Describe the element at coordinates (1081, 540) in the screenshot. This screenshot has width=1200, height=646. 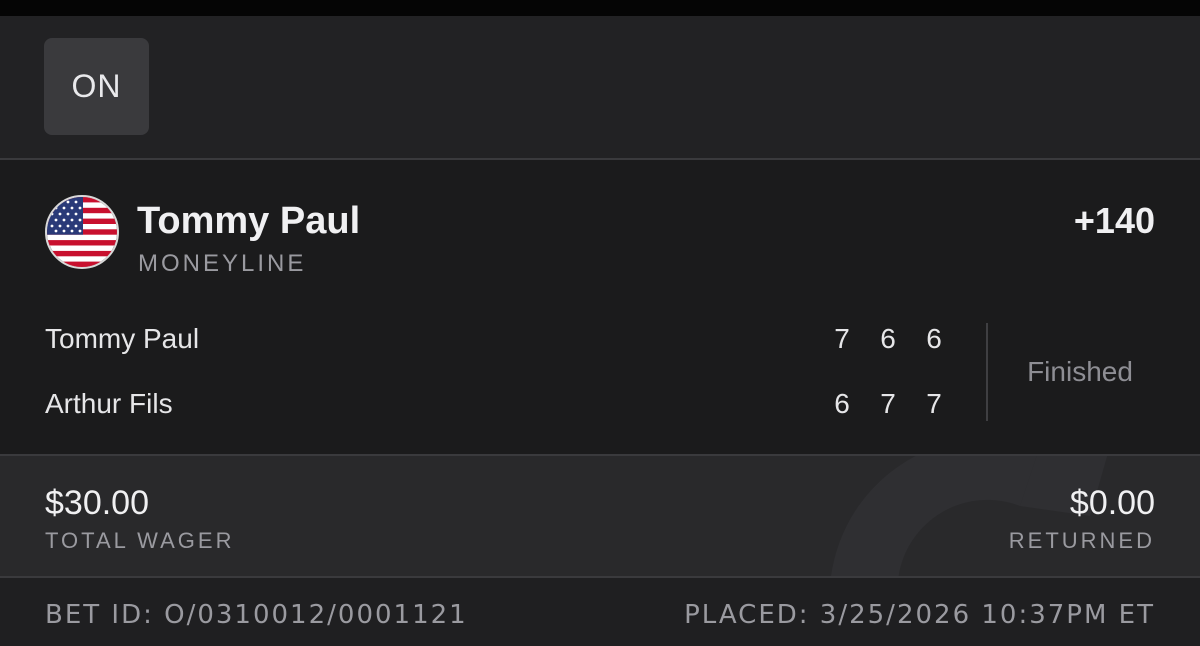
I see `returned-label: RETURNED` at that location.